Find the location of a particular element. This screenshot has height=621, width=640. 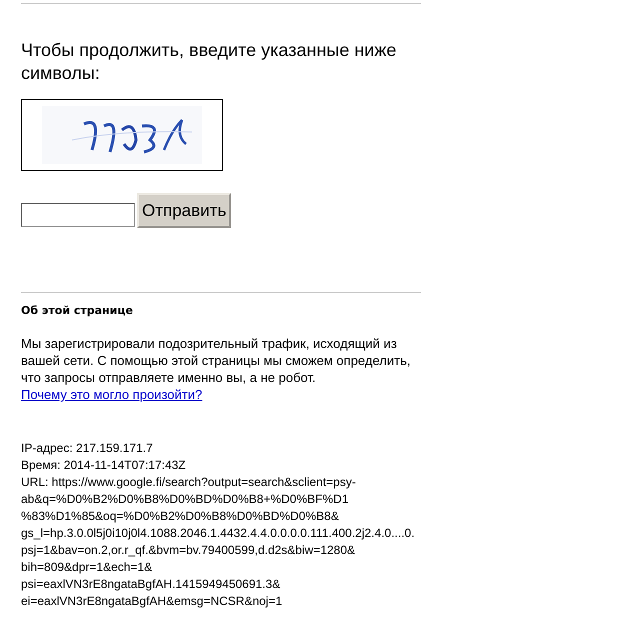

why-link: Почему это могло произойти? is located at coordinates (111, 394).